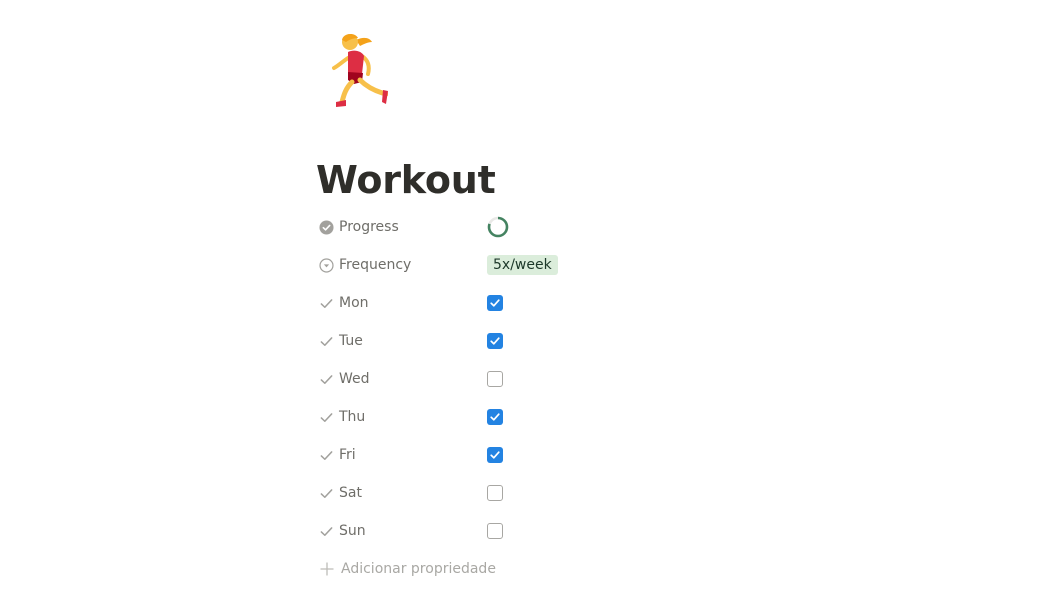 This screenshot has height=596, width=1060. I want to click on property-label: Mon, so click(354, 303).